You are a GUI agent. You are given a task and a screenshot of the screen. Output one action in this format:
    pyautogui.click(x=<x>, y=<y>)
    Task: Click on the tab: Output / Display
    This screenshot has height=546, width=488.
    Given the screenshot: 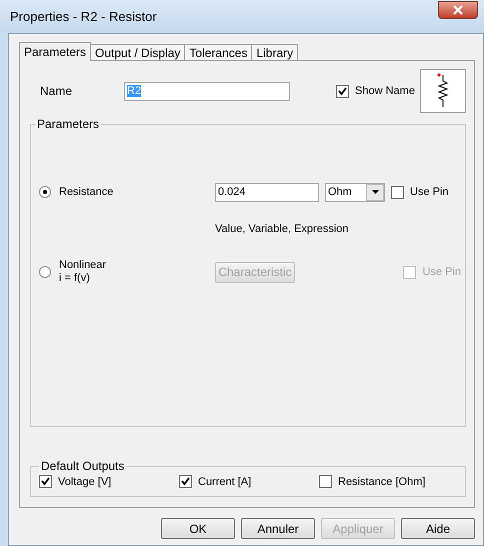 What is the action you would take?
    pyautogui.click(x=138, y=52)
    